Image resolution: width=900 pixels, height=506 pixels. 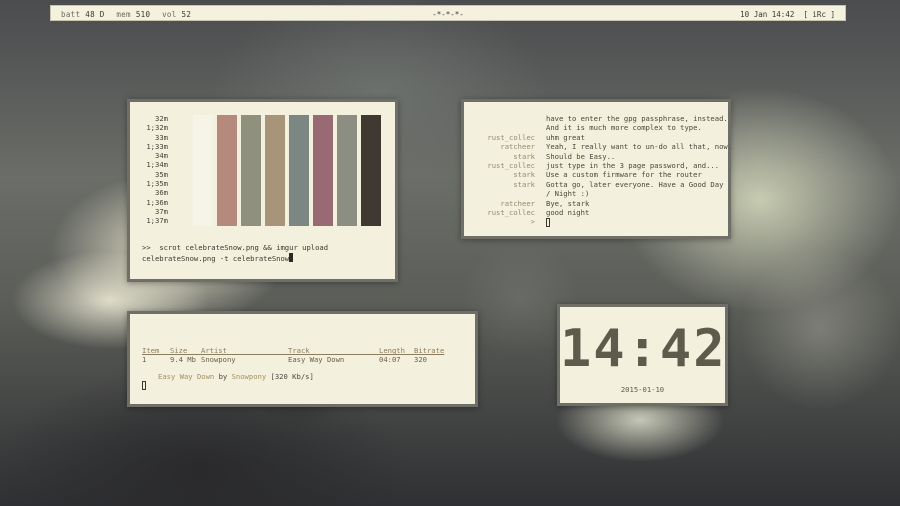 What do you see at coordinates (157, 128) in the screenshot?
I see `color-code-label: 1;32m` at bounding box center [157, 128].